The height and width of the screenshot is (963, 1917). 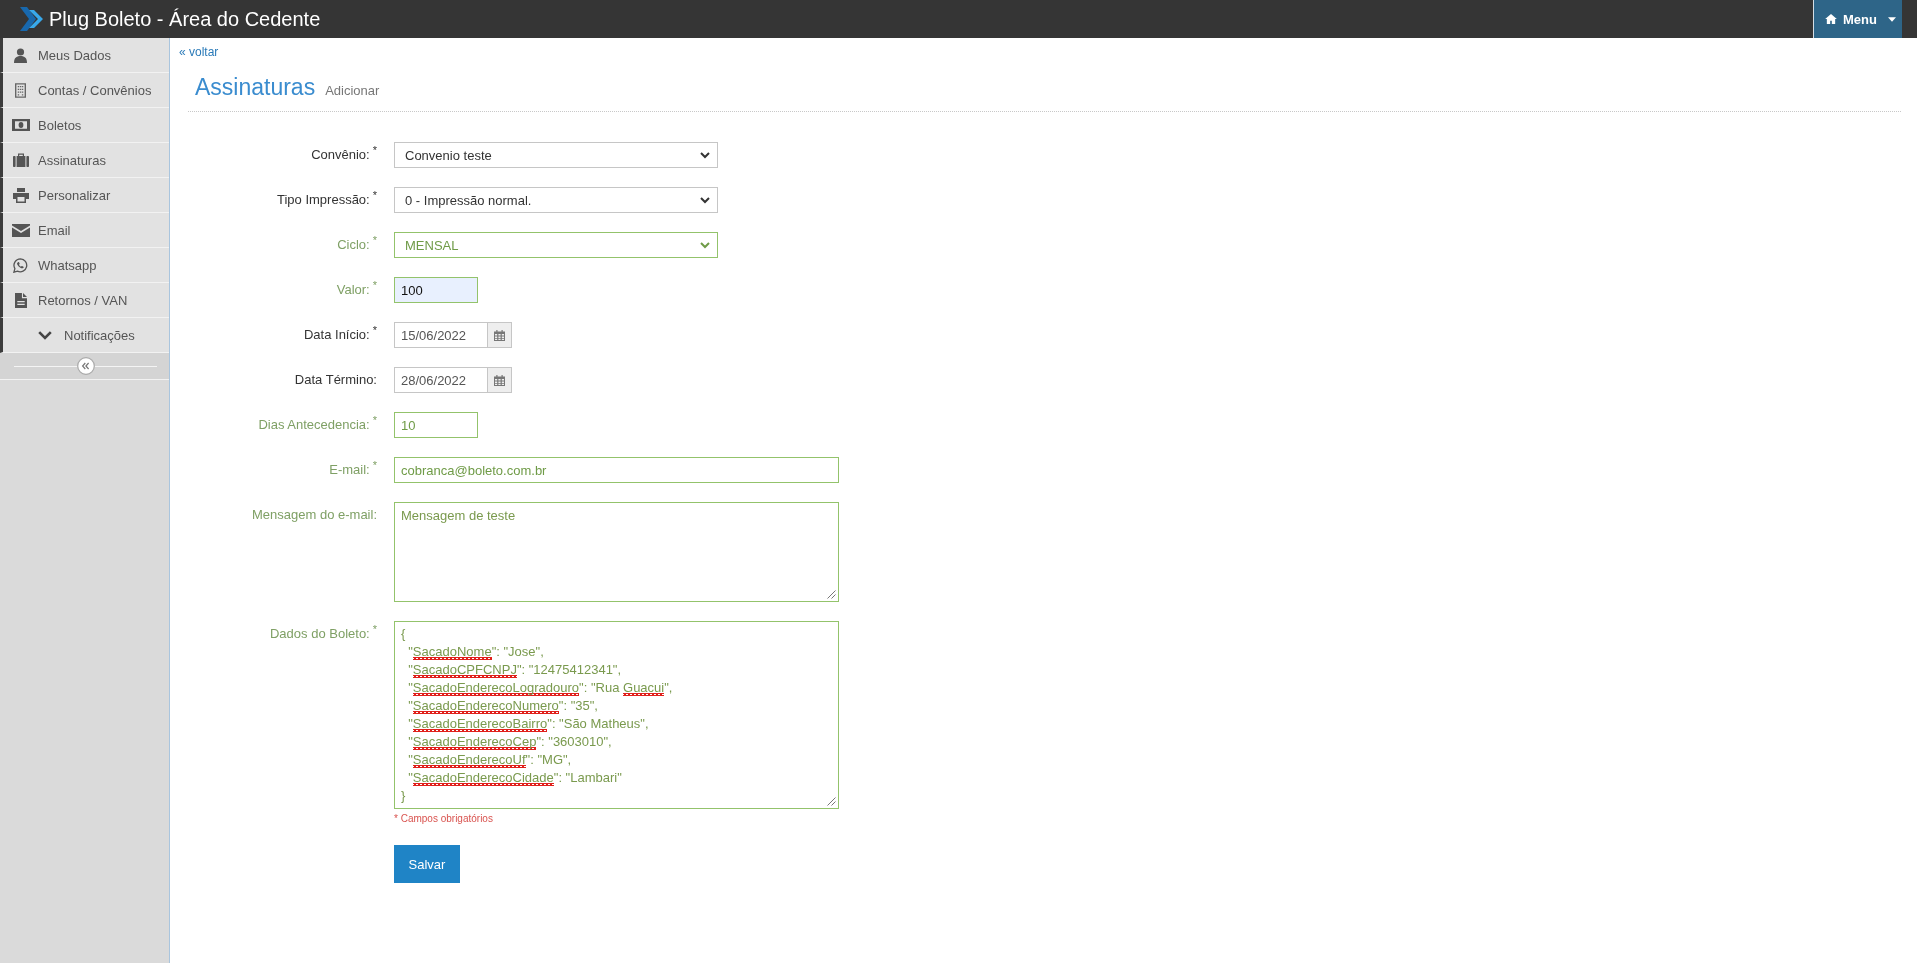 I want to click on required-note: * Campos obrigatórios, so click(x=443, y=819).